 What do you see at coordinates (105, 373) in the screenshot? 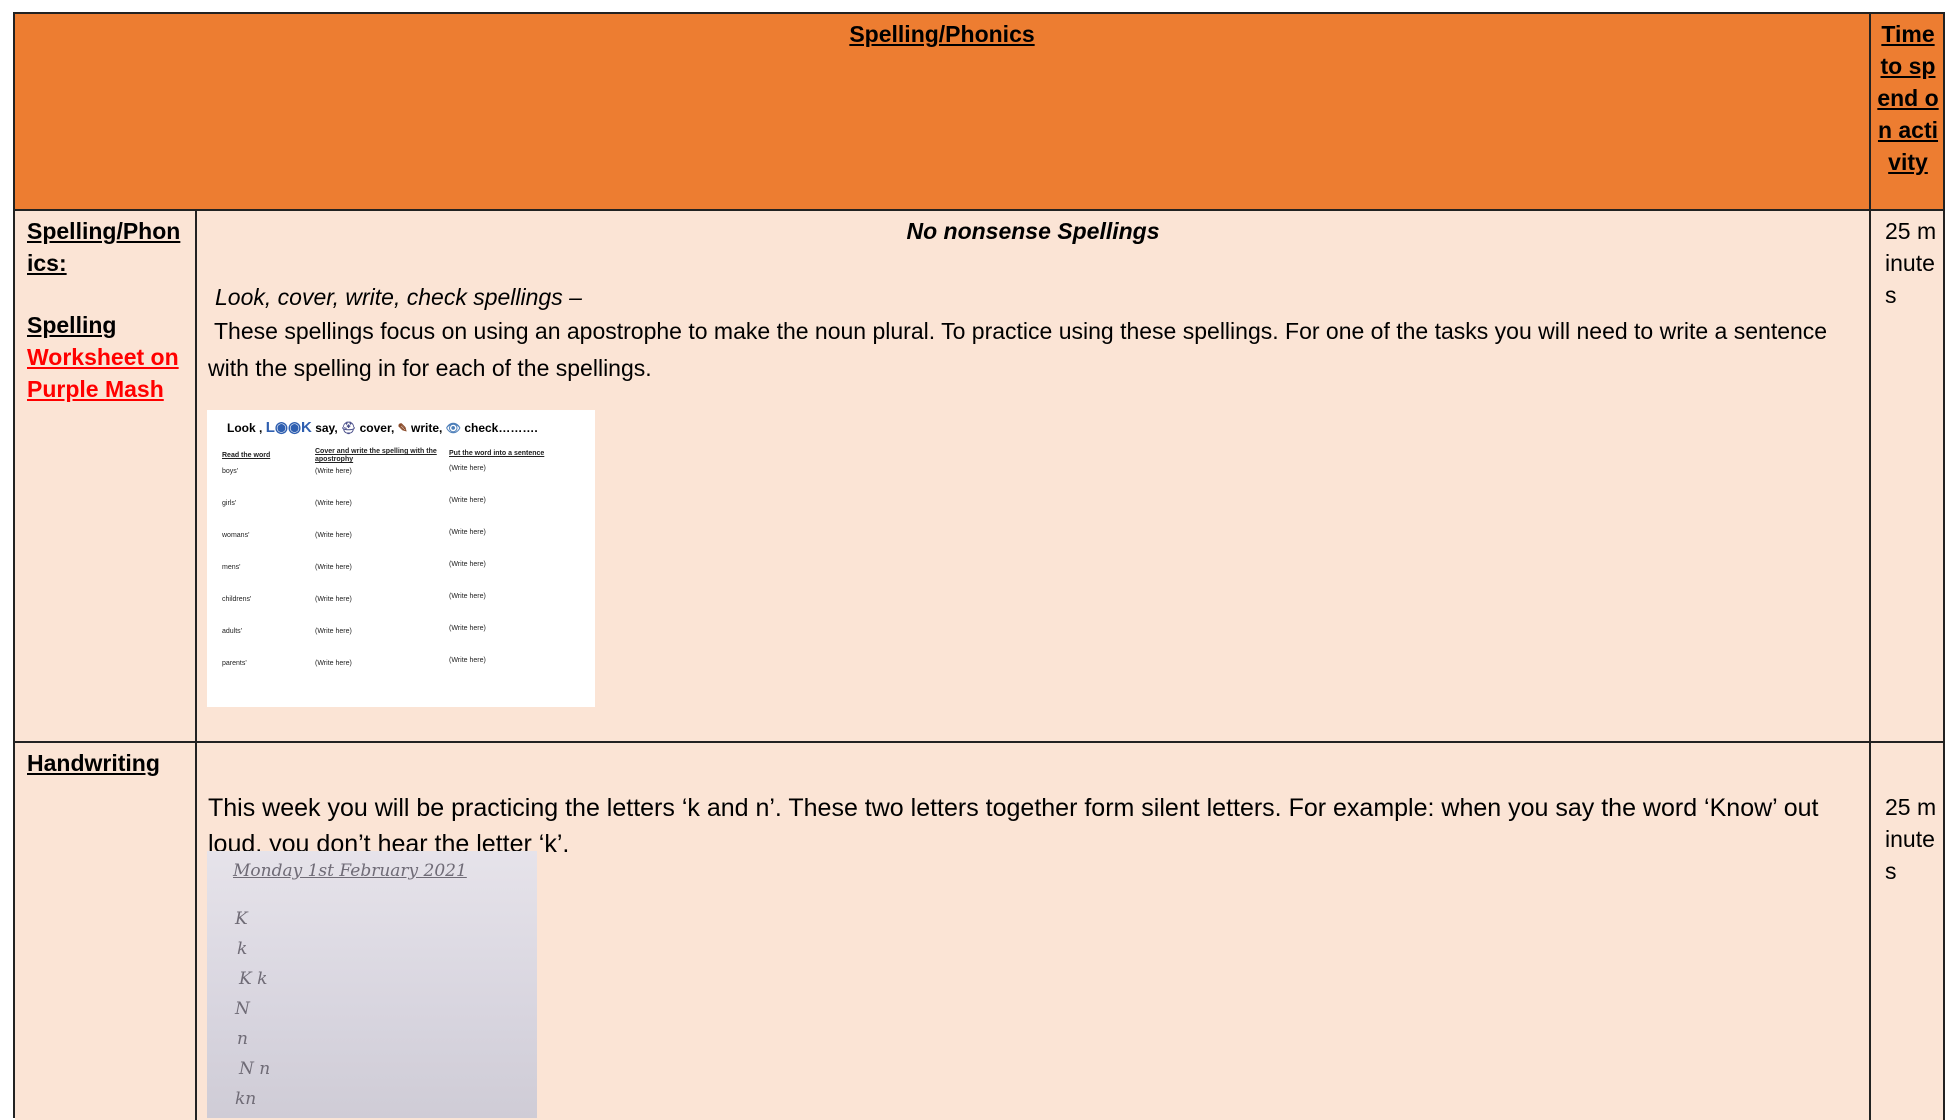
I see `purple-mash-link: Worksheet on Purple Mash` at bounding box center [105, 373].